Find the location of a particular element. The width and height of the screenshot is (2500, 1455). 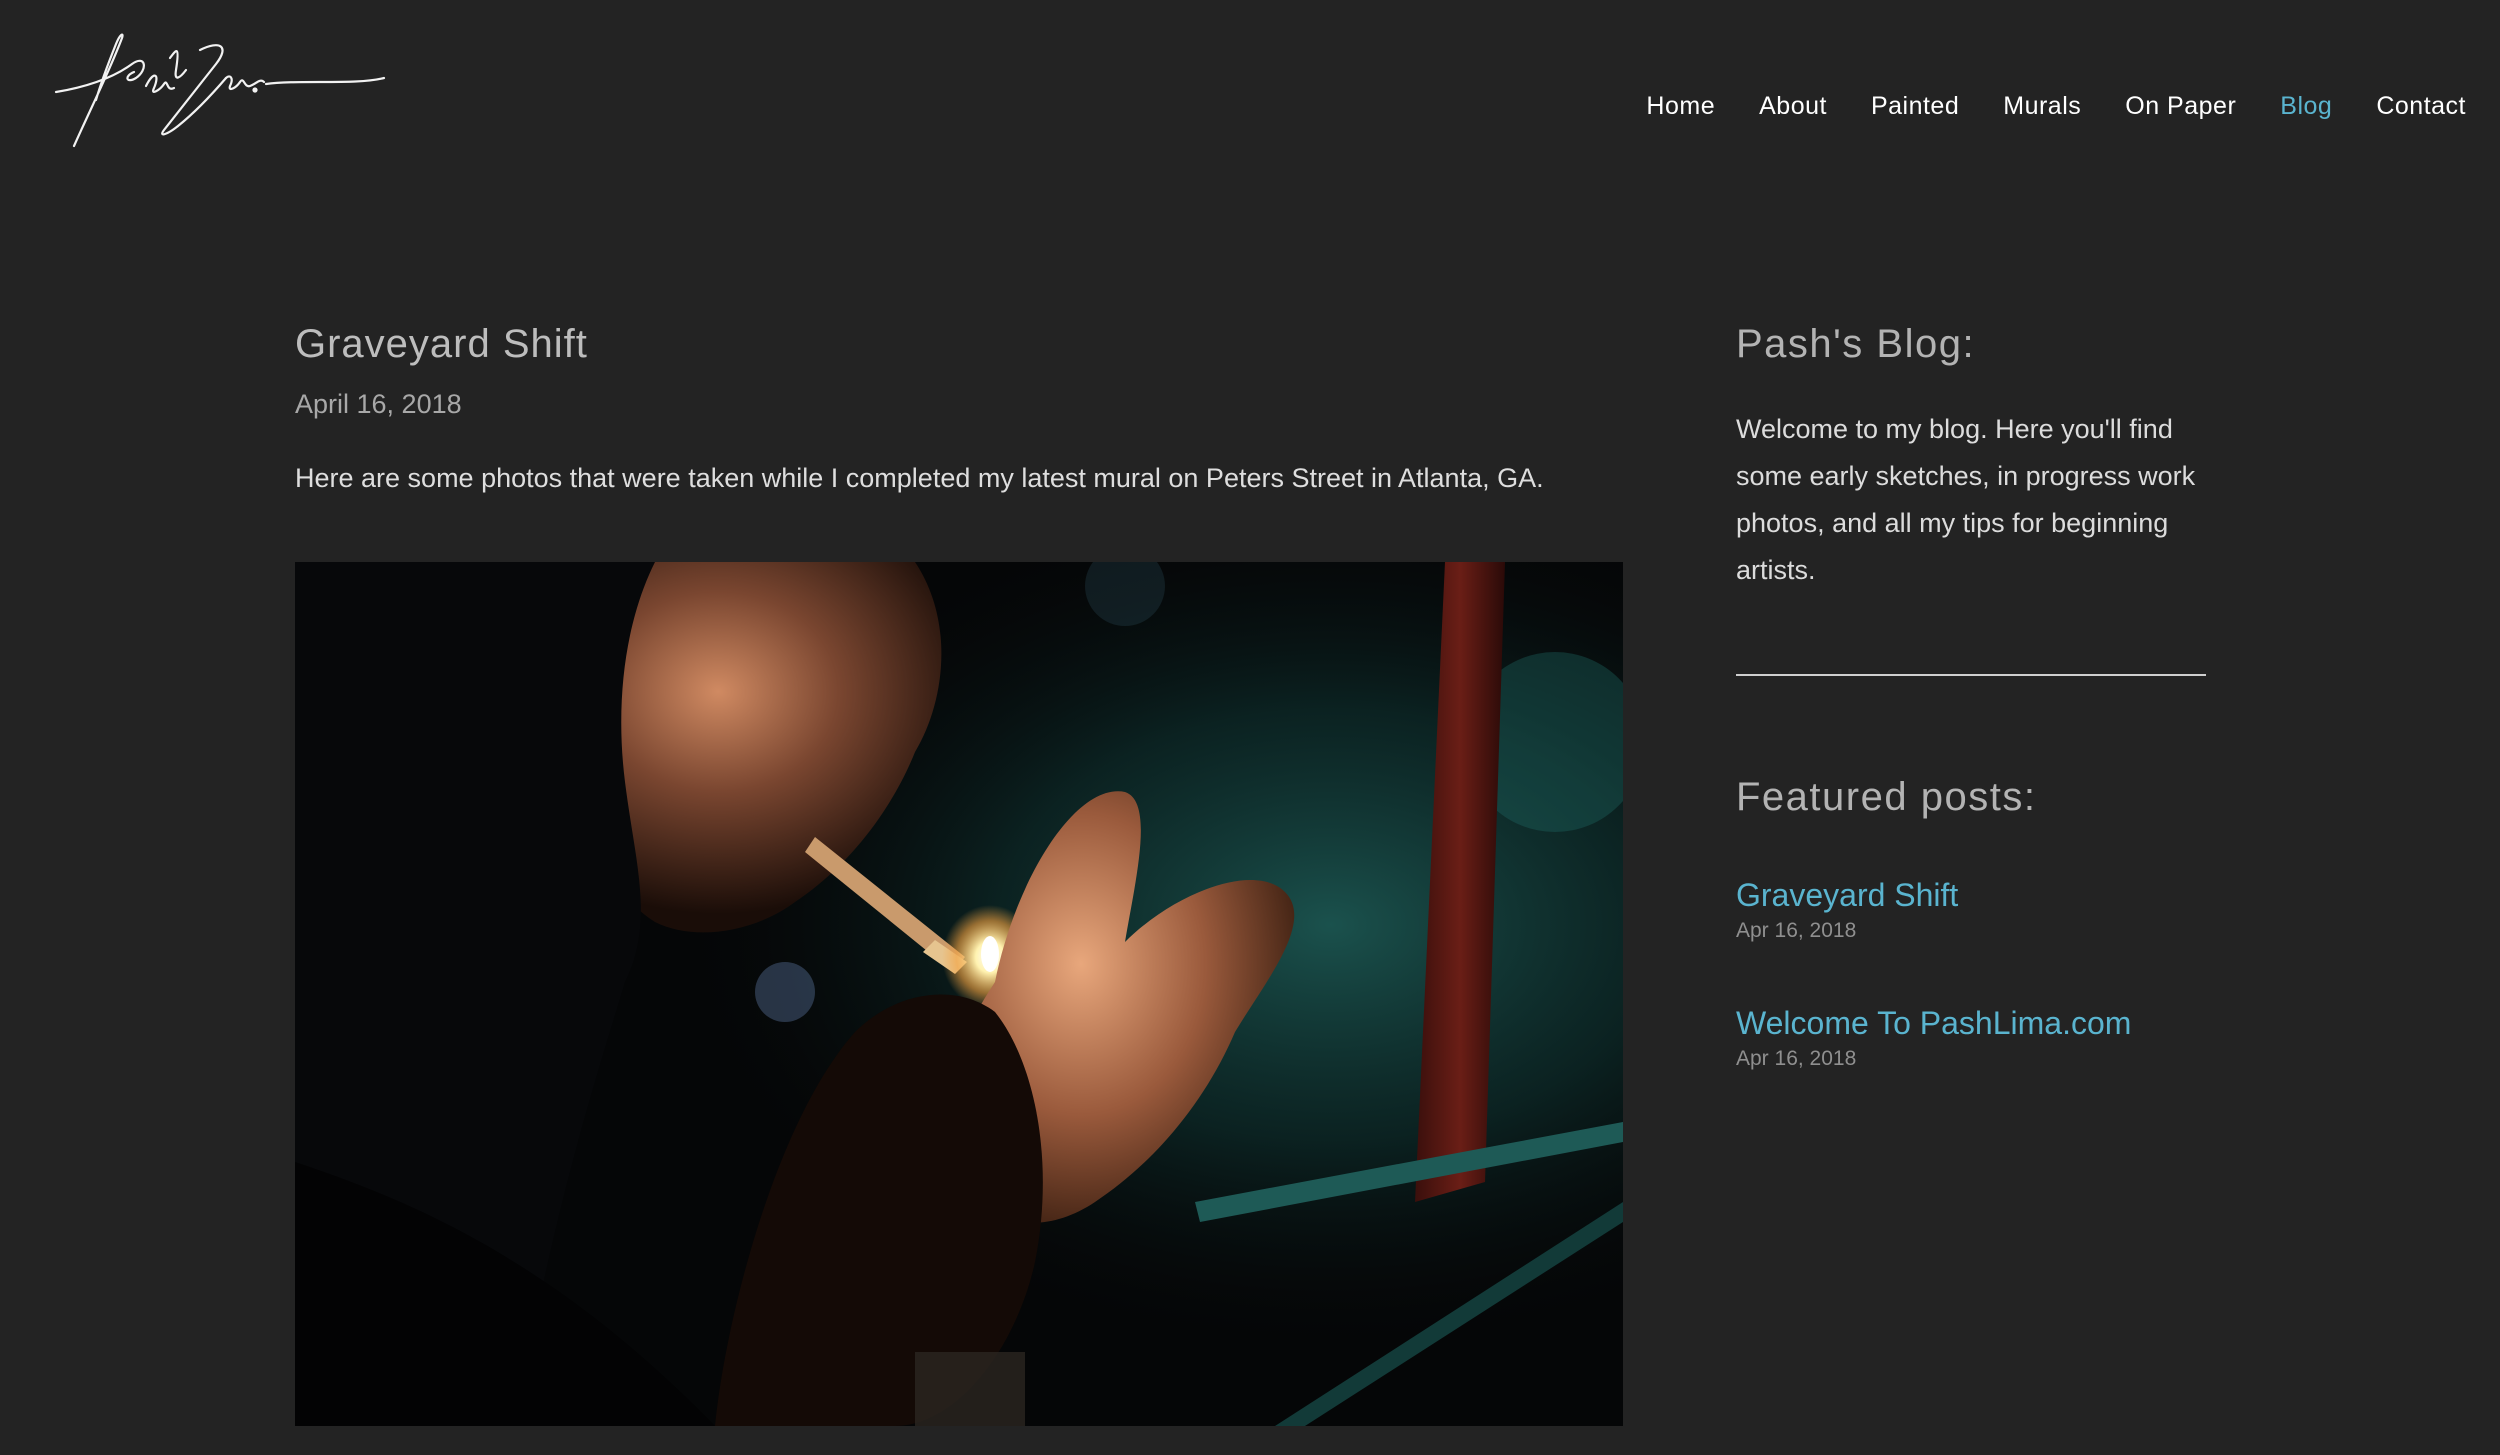

post-date: April 16, 2018 is located at coordinates (378, 404).